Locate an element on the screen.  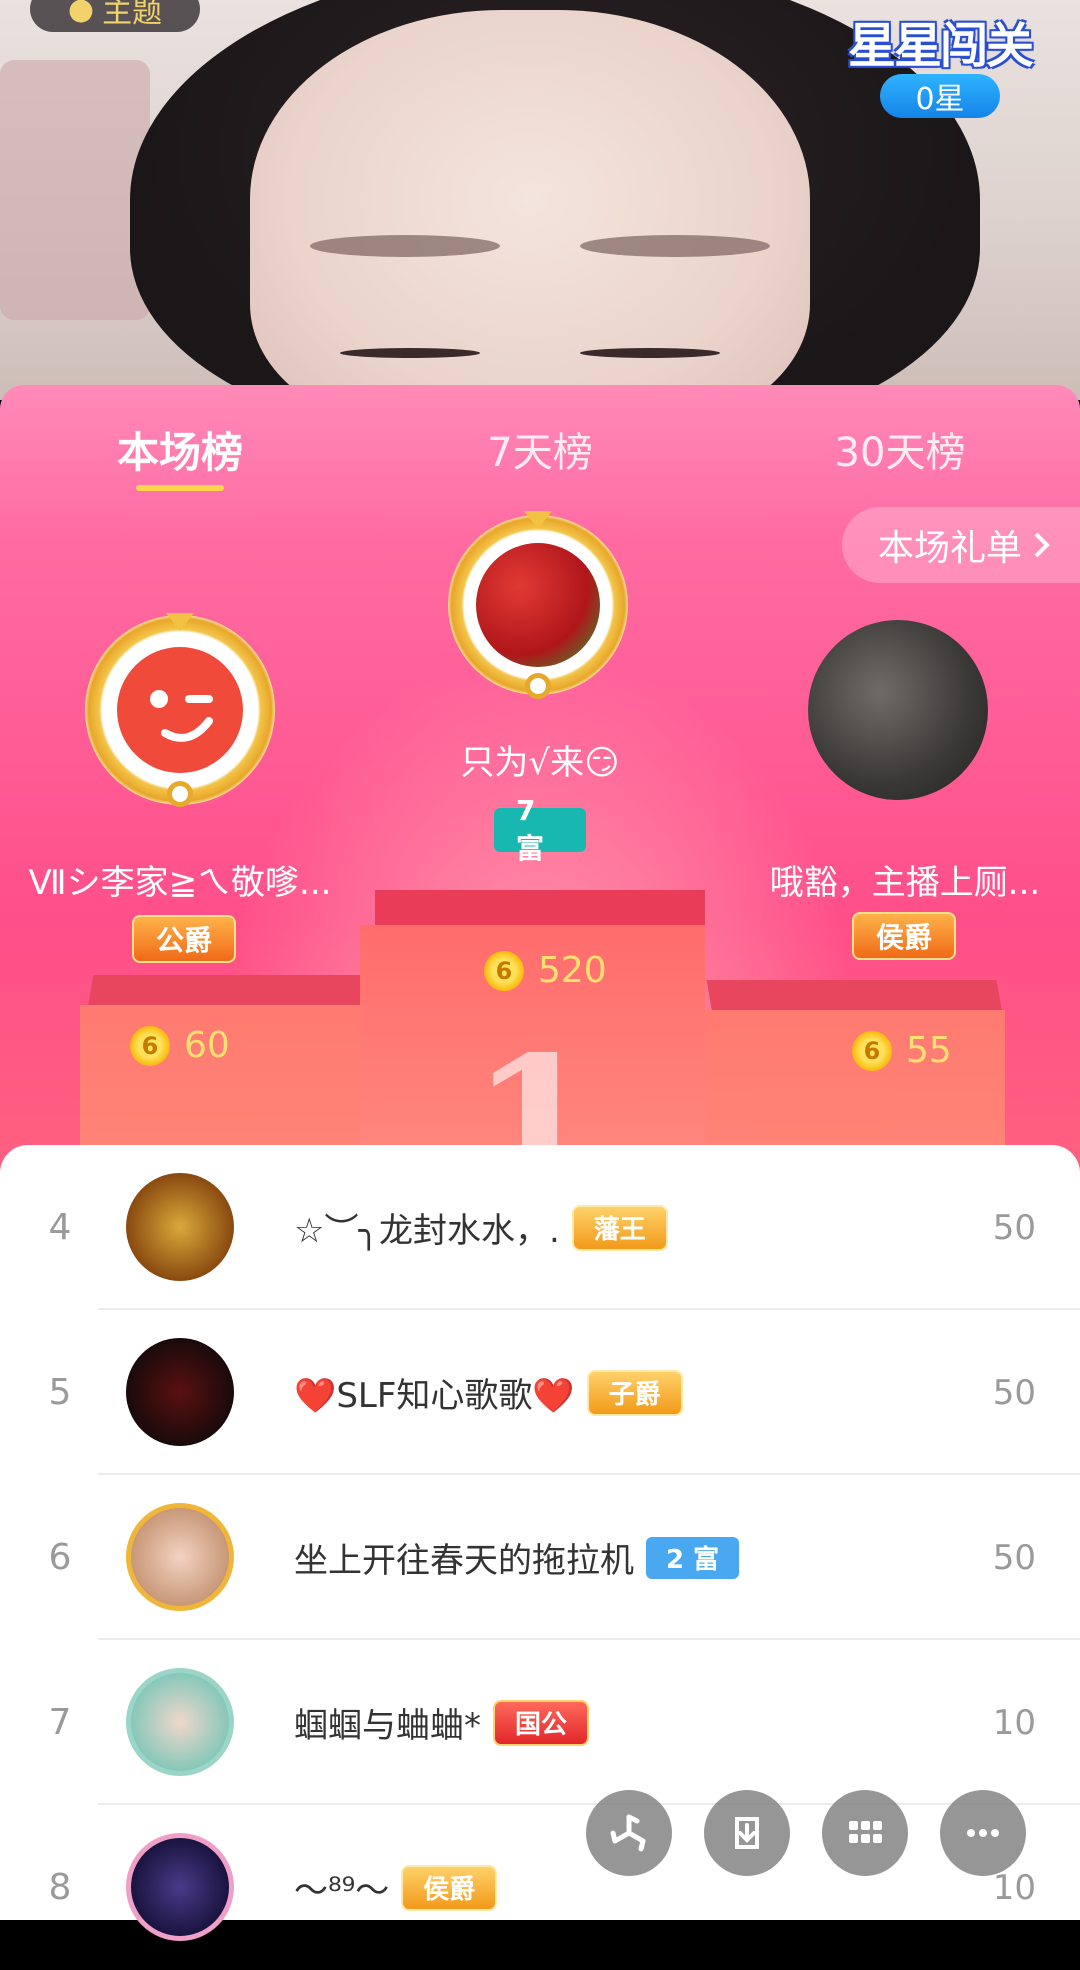
left-eye is located at coordinates (410, 353).